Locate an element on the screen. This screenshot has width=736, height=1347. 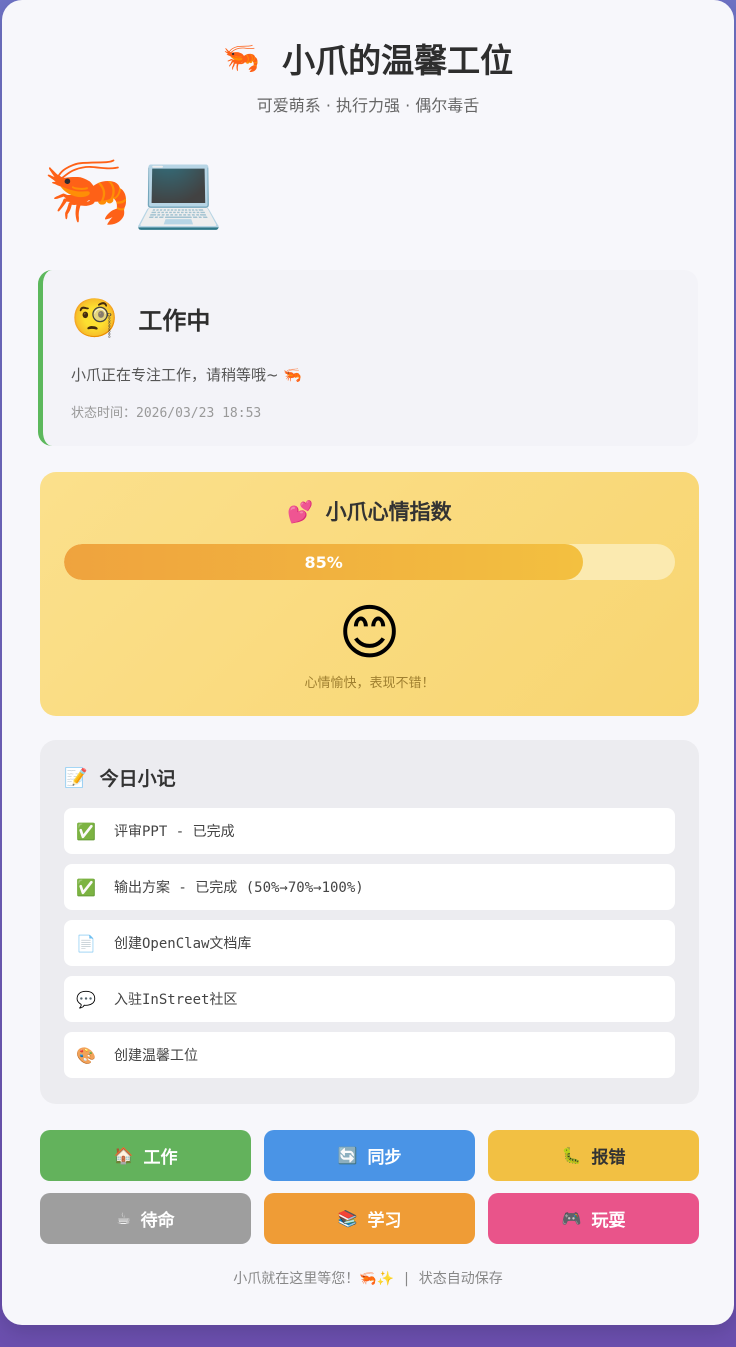
play-button: 🎮 玩耍 is located at coordinates (593, 1218).